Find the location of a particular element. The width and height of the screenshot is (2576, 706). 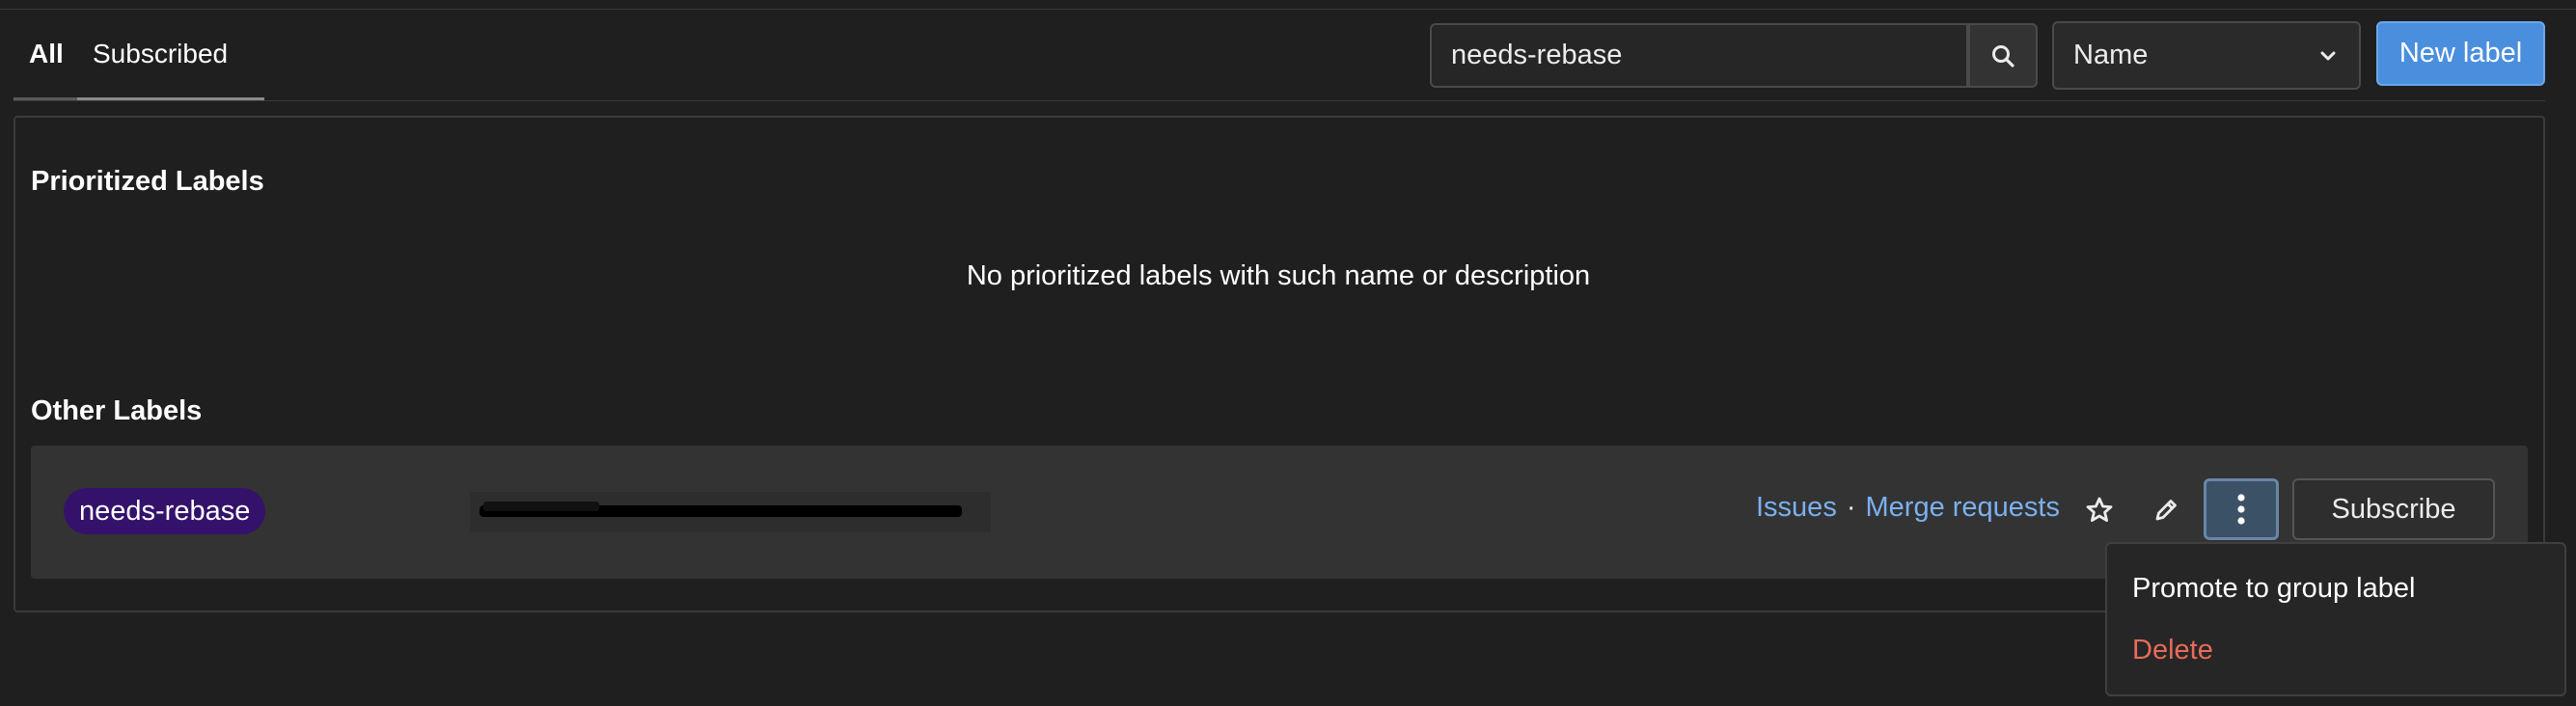

edit-label-button is located at coordinates (2166, 510).